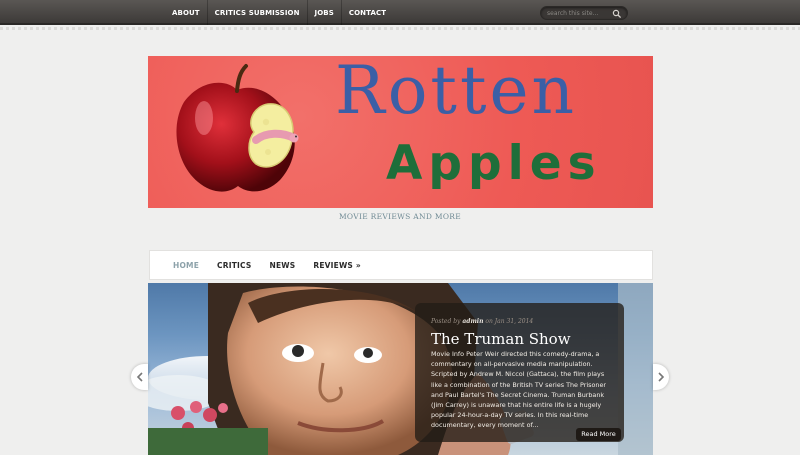 Image resolution: width=800 pixels, height=455 pixels. I want to click on main-nav: HOME CRITICS NEWS REVIEWS », so click(401, 265).